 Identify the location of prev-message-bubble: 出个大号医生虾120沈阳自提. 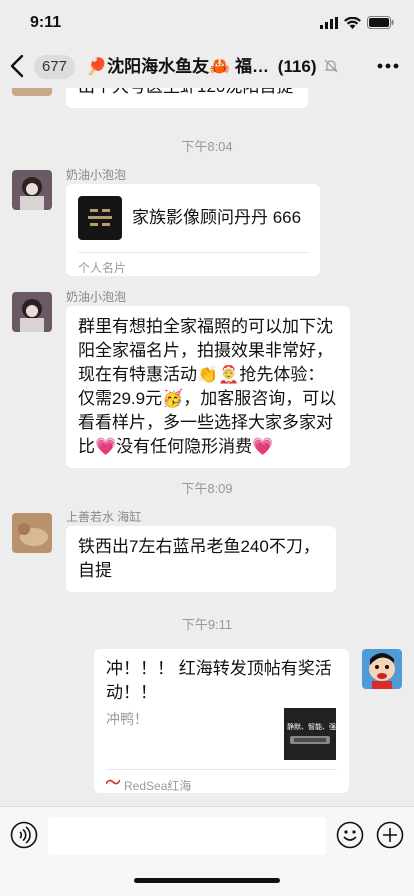
(187, 98).